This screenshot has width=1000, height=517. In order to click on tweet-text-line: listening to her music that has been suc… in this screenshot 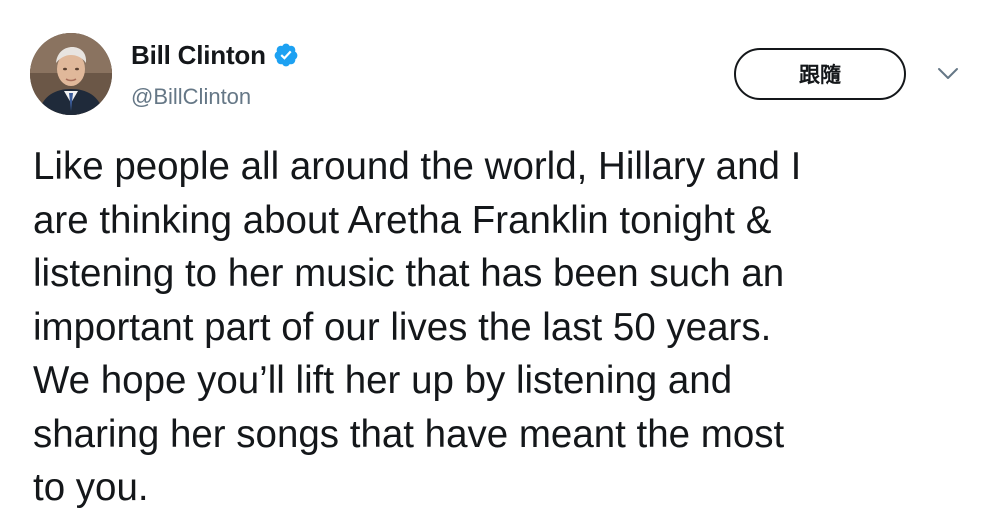, I will do `click(409, 273)`.